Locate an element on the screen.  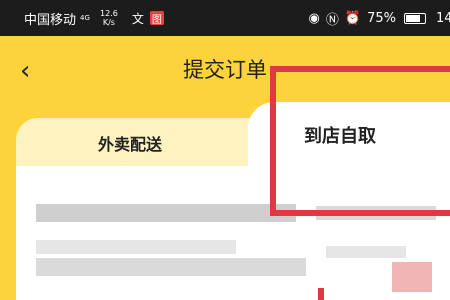
nfc-icon: Ⓝ is located at coordinates (332, 20).